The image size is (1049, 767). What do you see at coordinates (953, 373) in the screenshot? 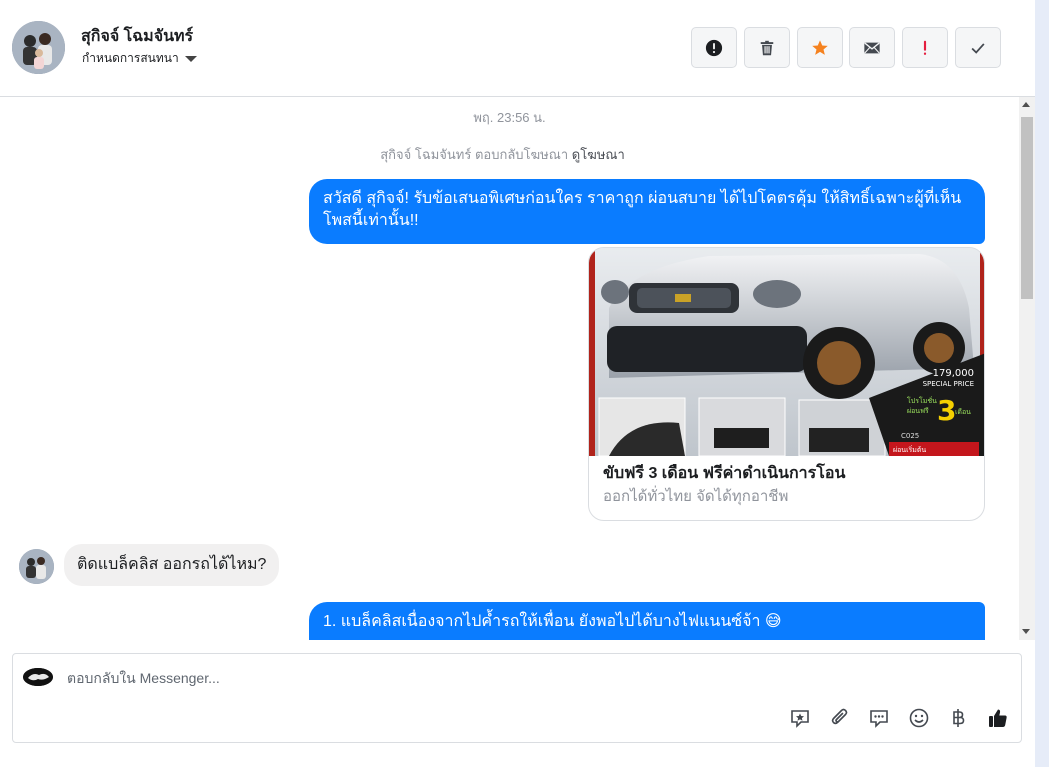
I see `ad-price-text: 179,000` at bounding box center [953, 373].